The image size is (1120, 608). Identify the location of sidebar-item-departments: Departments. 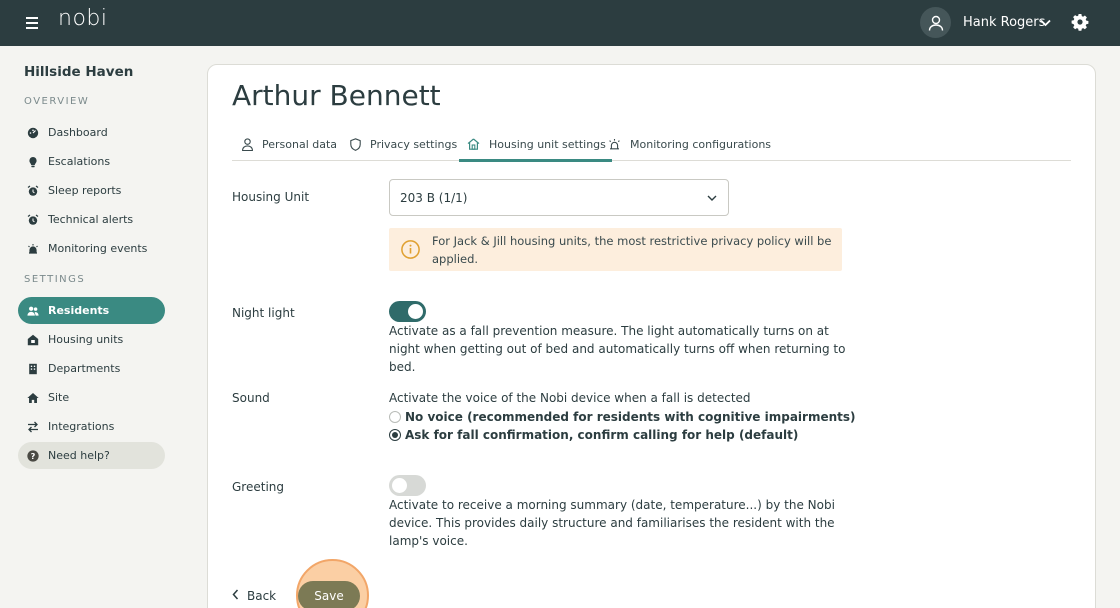
(91, 368).